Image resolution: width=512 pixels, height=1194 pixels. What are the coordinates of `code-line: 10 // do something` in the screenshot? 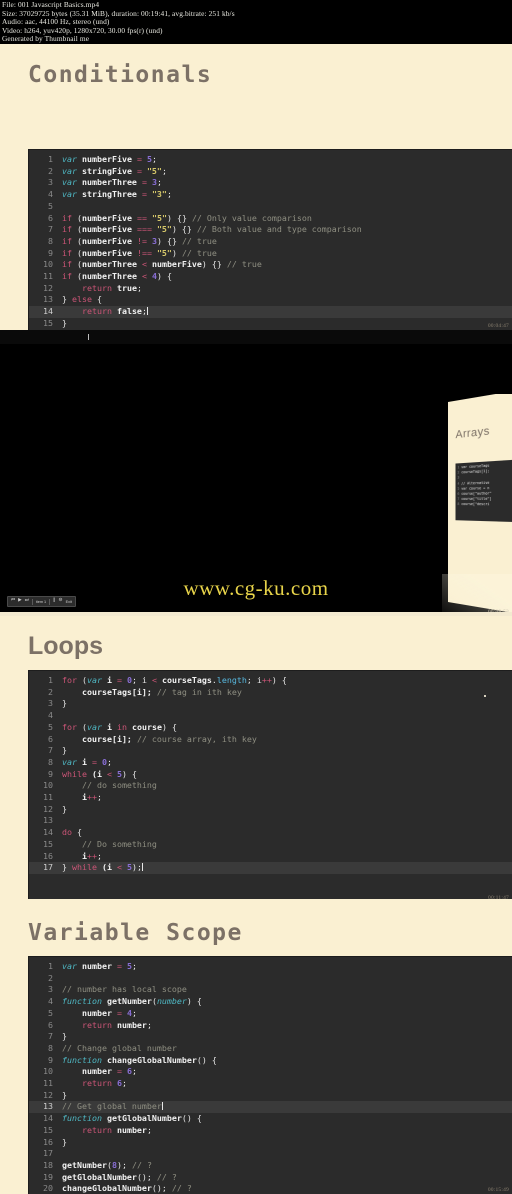 It's located at (270, 786).